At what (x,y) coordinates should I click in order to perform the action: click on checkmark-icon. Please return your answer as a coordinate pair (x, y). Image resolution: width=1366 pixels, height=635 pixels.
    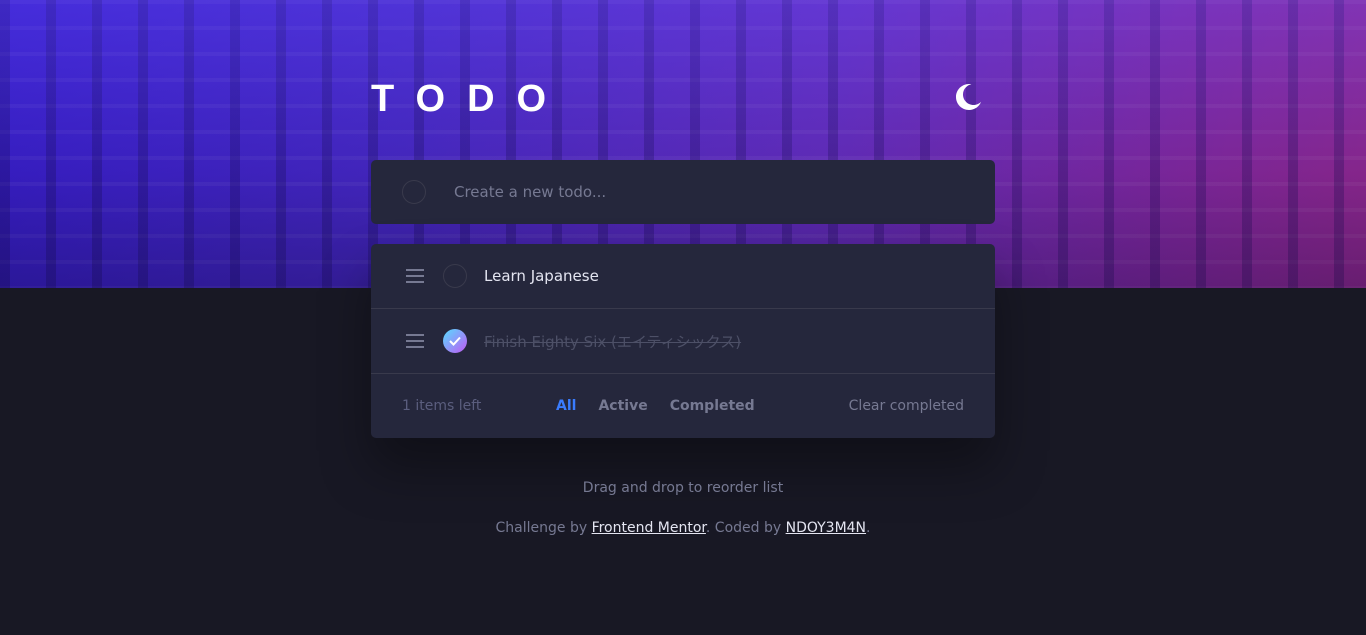
    Looking at the image, I should click on (455, 341).